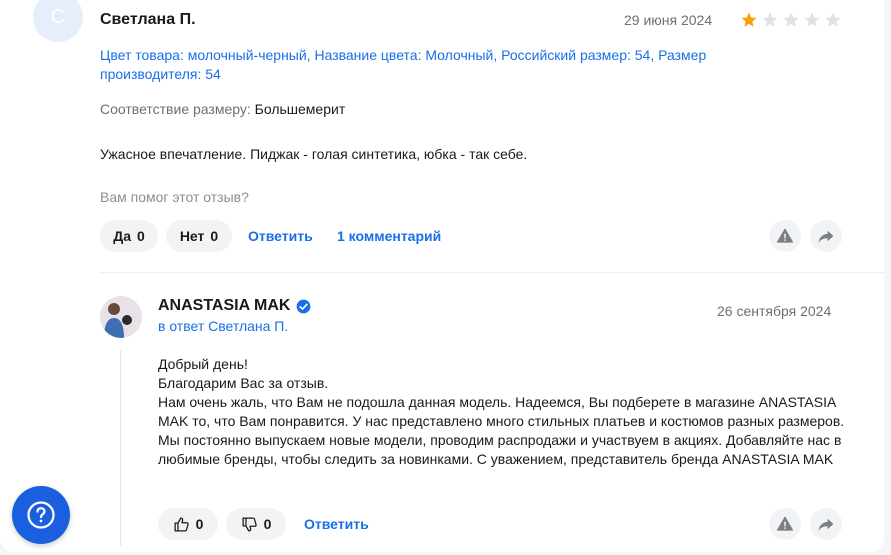 This screenshot has width=891, height=555. Describe the element at coordinates (203, 364) in the screenshot. I see `reply-greeting: Добрый день!` at that location.